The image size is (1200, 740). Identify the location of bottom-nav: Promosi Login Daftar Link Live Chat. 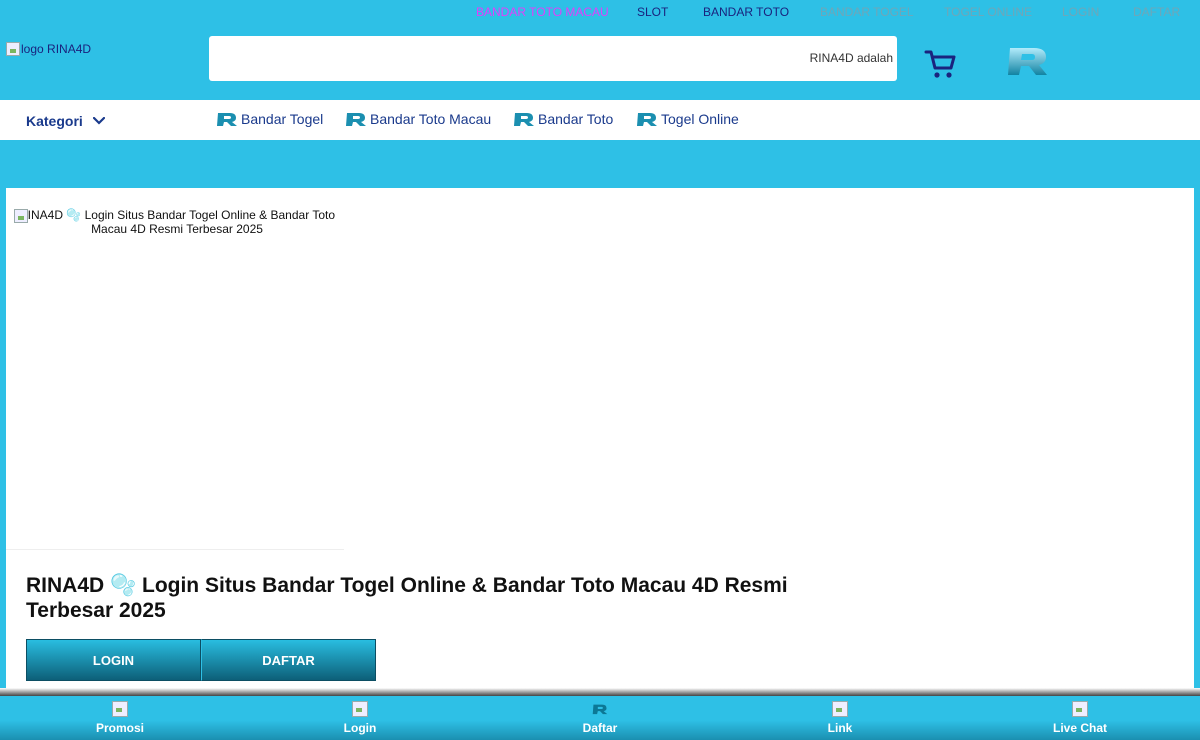
(600, 718).